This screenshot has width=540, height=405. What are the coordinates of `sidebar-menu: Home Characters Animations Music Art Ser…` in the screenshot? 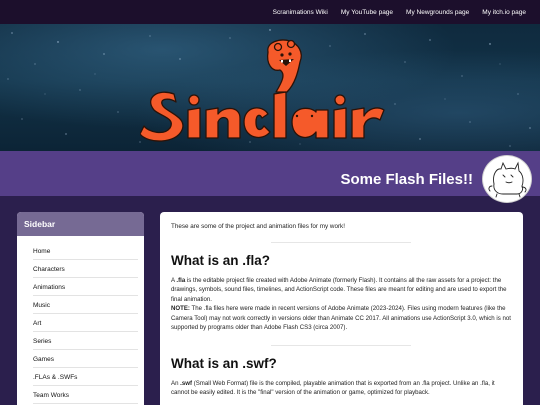 It's located at (80, 320).